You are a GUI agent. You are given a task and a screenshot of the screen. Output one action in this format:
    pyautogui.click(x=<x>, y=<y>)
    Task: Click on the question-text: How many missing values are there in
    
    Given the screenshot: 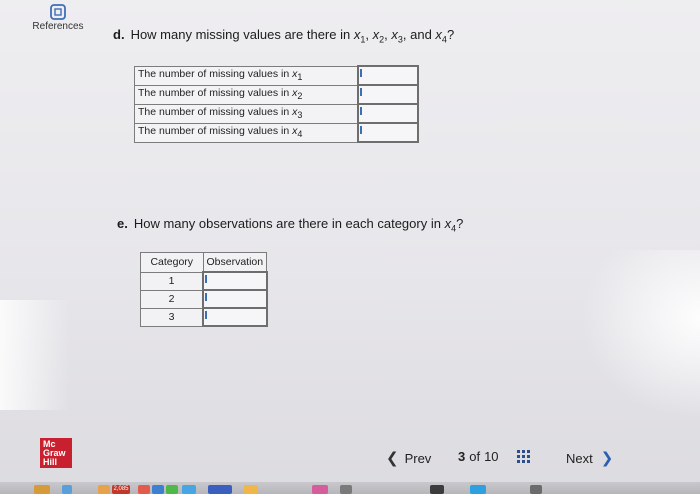 What is the action you would take?
    pyautogui.click(x=242, y=34)
    